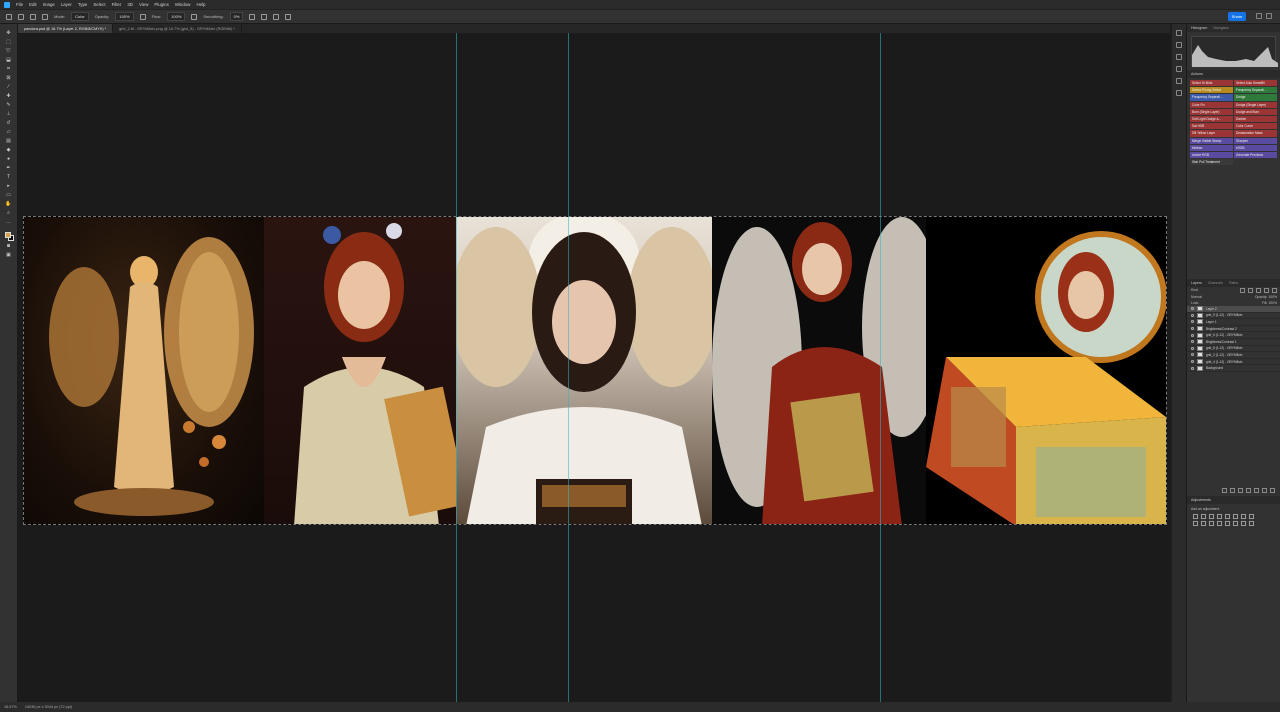 Image resolution: width=1280 pixels, height=712 pixels. What do you see at coordinates (1203, 523) in the screenshot?
I see `channel-mixer-icon` at bounding box center [1203, 523].